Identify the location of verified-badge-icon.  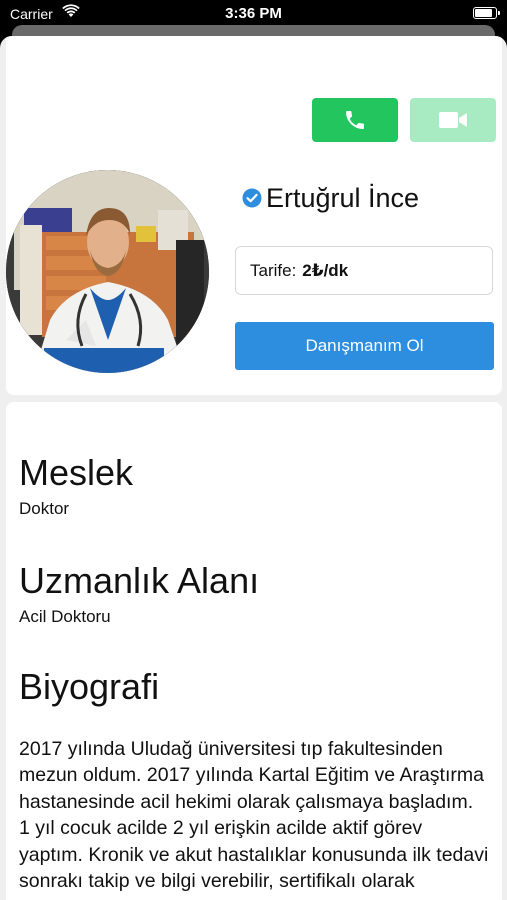
(252, 198).